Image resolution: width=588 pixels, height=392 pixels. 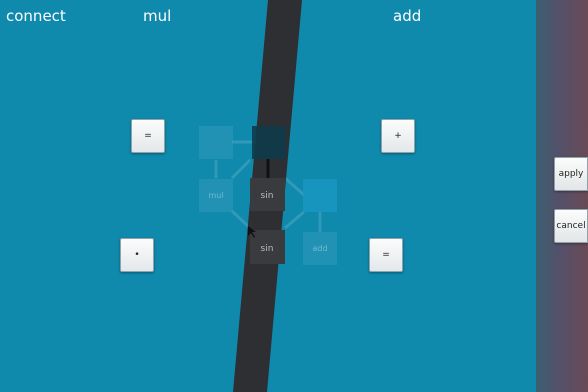 What do you see at coordinates (386, 255) in the screenshot?
I see `equals-button-bottom: =` at bounding box center [386, 255].